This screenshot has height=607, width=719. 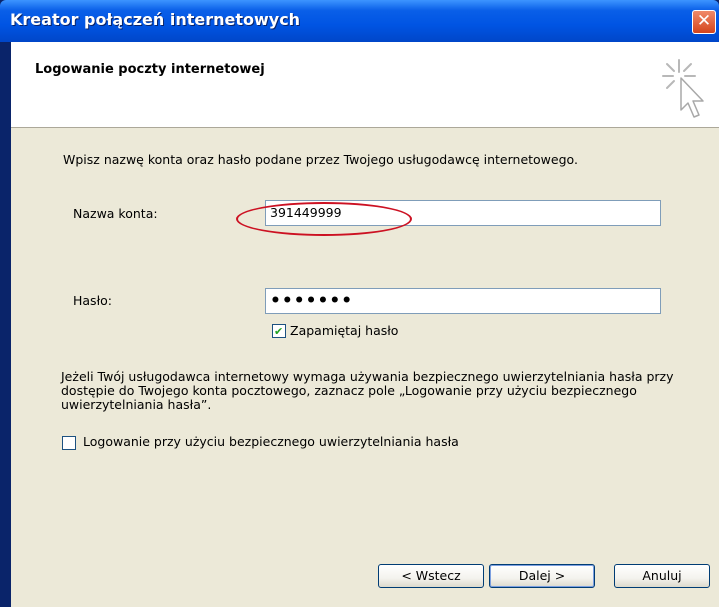 What do you see at coordinates (365, 85) in the screenshot?
I see `wizard-header: Logowanie poczty internetowej` at bounding box center [365, 85].